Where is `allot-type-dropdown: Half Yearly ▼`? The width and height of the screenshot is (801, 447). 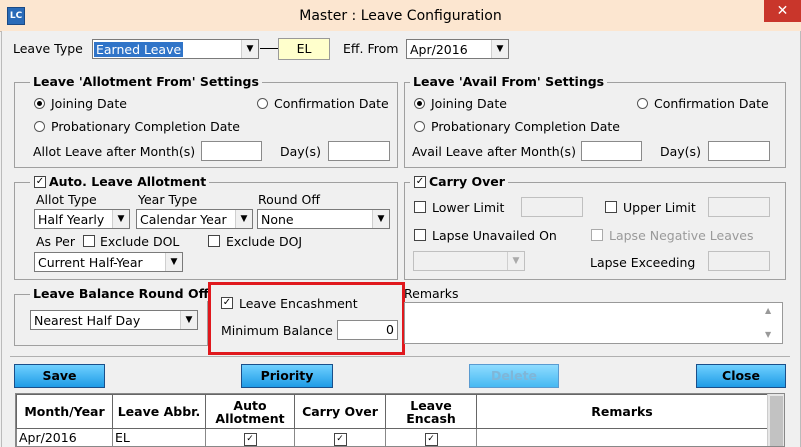 allot-type-dropdown: Half Yearly ▼ is located at coordinates (82, 219).